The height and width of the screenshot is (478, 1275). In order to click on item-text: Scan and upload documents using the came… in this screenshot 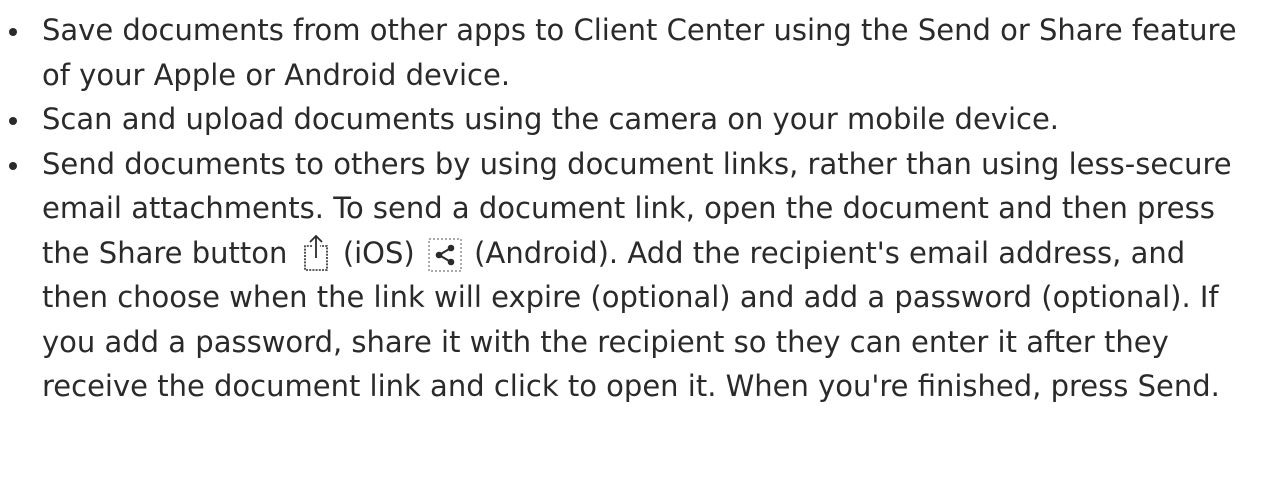, I will do `click(551, 119)`.